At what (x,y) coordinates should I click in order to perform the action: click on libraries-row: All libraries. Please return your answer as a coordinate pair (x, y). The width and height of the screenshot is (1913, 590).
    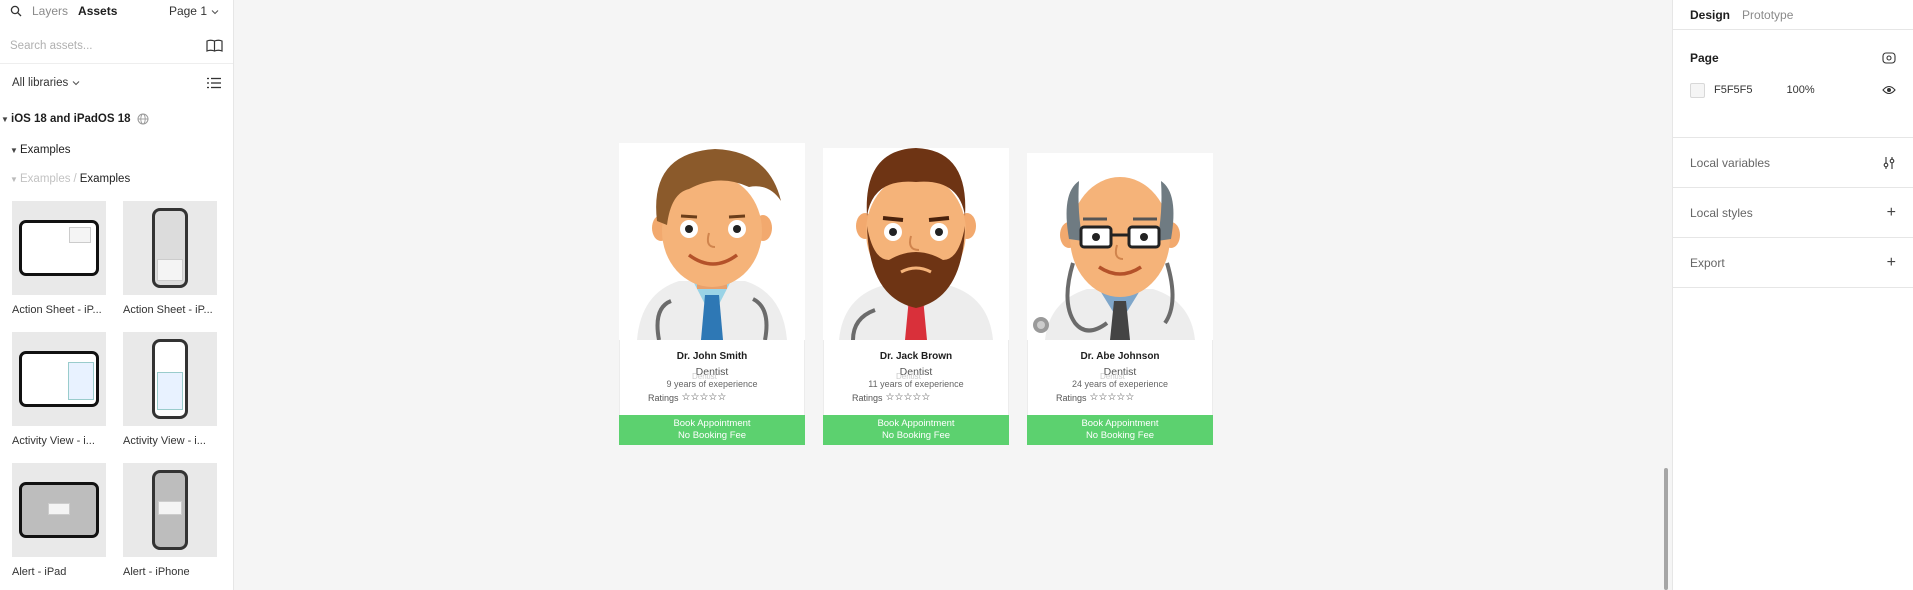
    Looking at the image, I should click on (116, 83).